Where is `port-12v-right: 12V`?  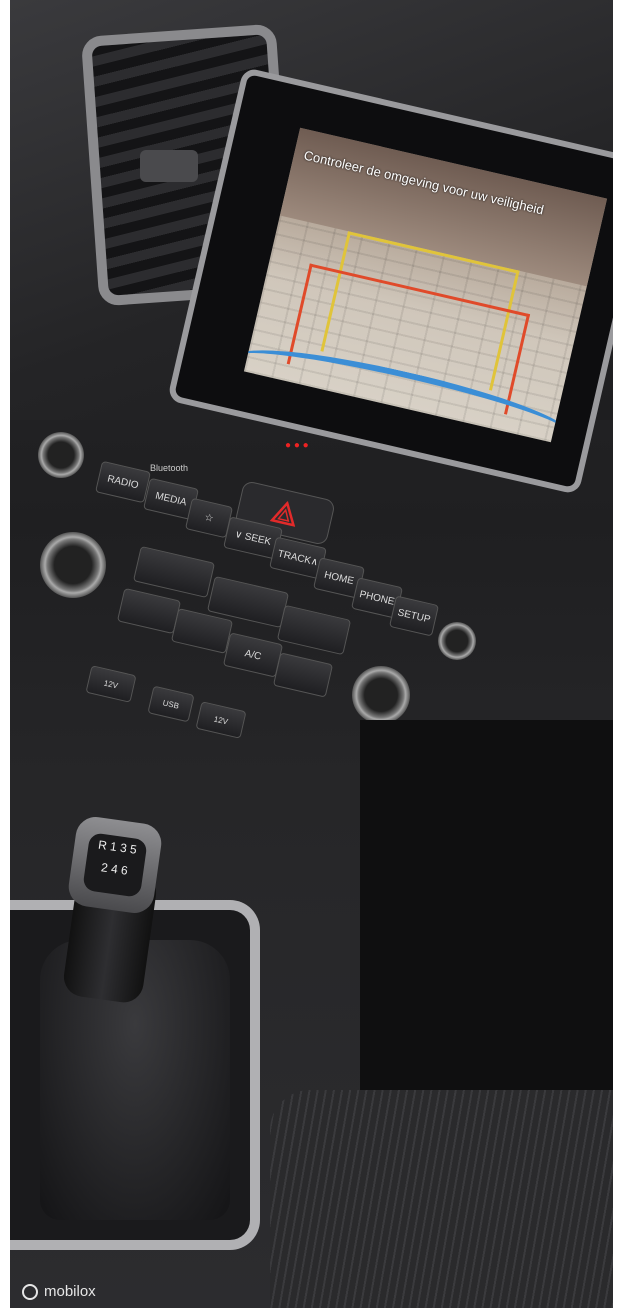 port-12v-right: 12V is located at coordinates (221, 720).